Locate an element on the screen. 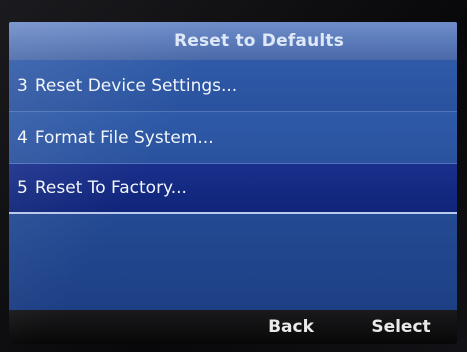 Image resolution: width=467 pixels, height=352 pixels. menu-item-number: 3 is located at coordinates (22, 85).